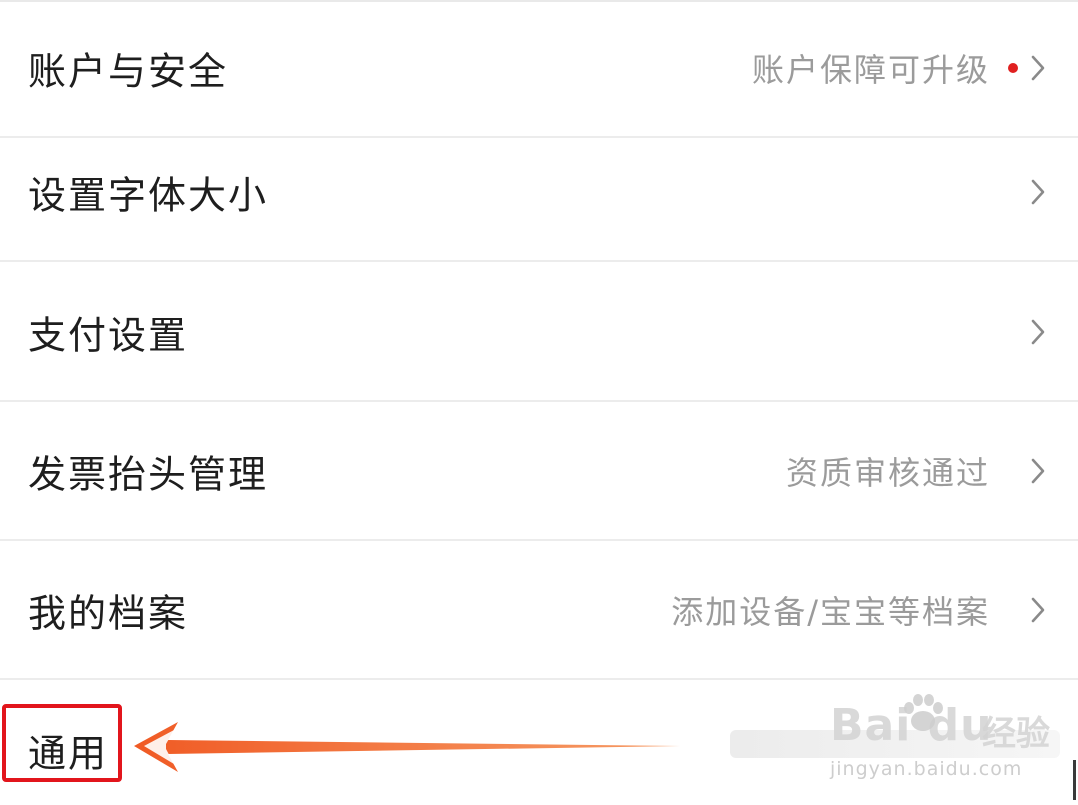 This screenshot has height=805, width=1078. I want to click on settings-item-label: 发票抬头管理, so click(148, 474).